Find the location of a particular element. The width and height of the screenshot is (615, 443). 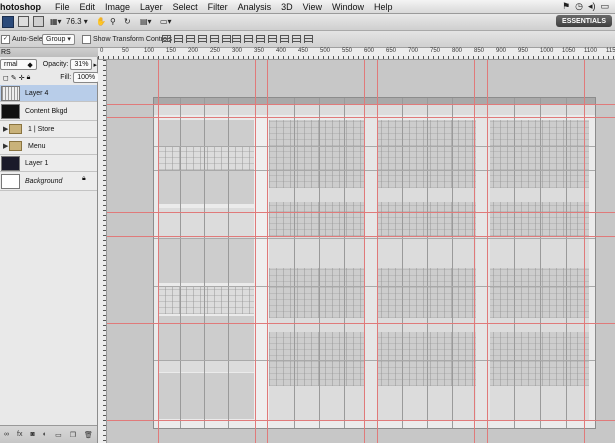

layer-name: 1 | Store is located at coordinates (41, 129).